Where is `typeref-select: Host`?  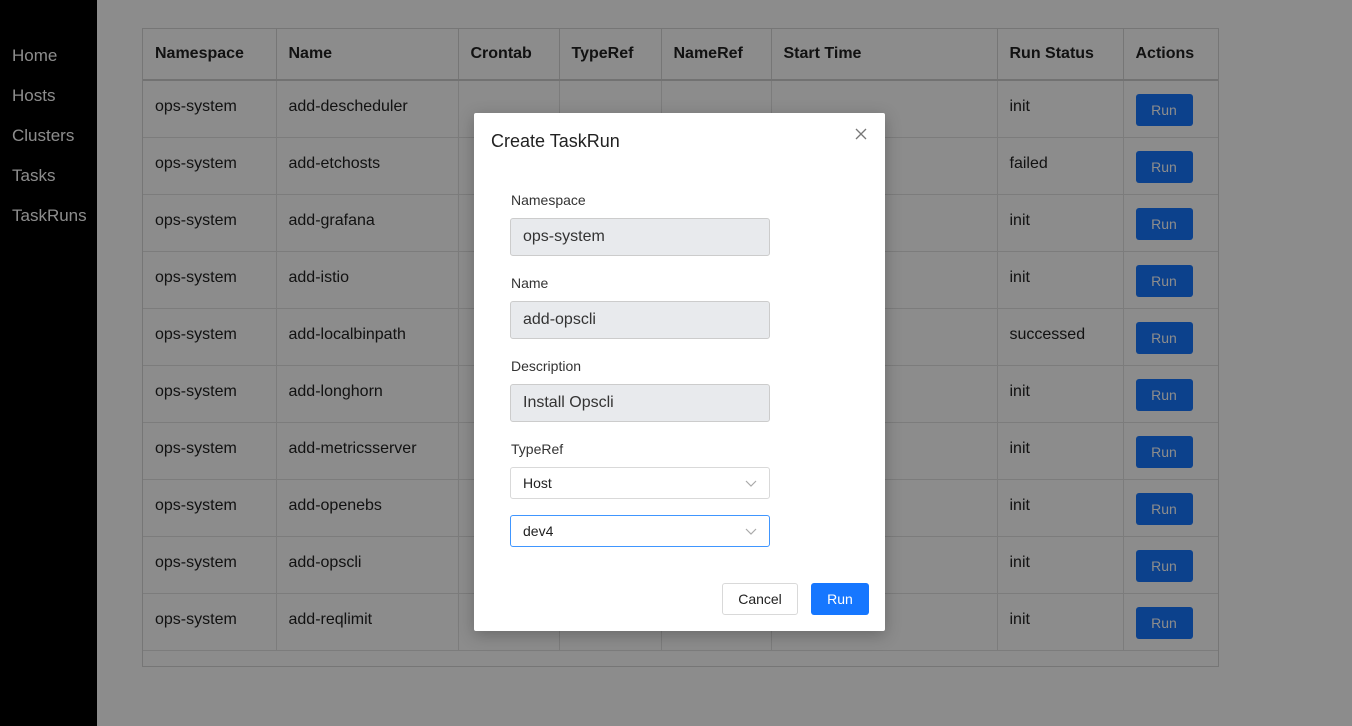 typeref-select: Host is located at coordinates (640, 483).